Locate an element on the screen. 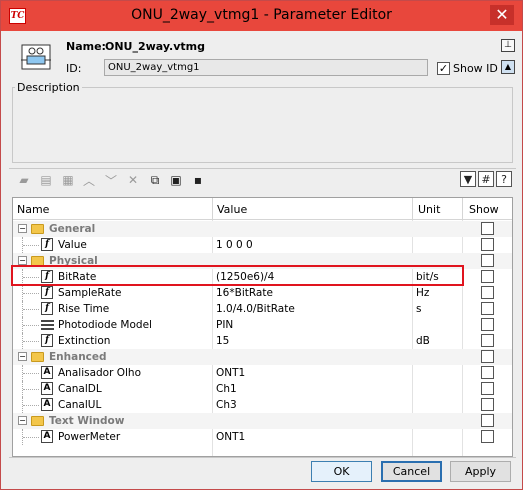 This screenshot has width=523, height=490. list-parameter-icon is located at coordinates (47, 325).